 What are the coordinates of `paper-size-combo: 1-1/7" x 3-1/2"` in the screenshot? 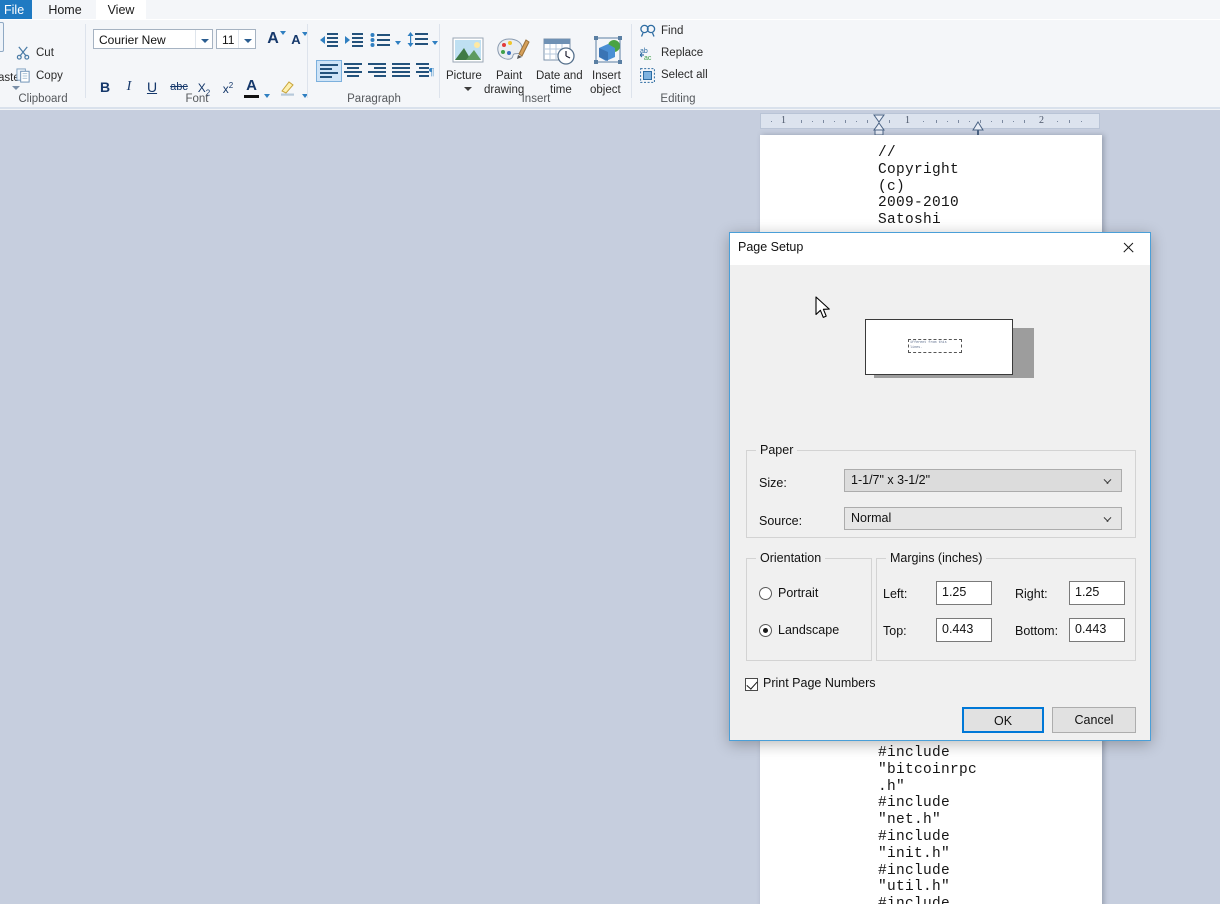 It's located at (983, 480).